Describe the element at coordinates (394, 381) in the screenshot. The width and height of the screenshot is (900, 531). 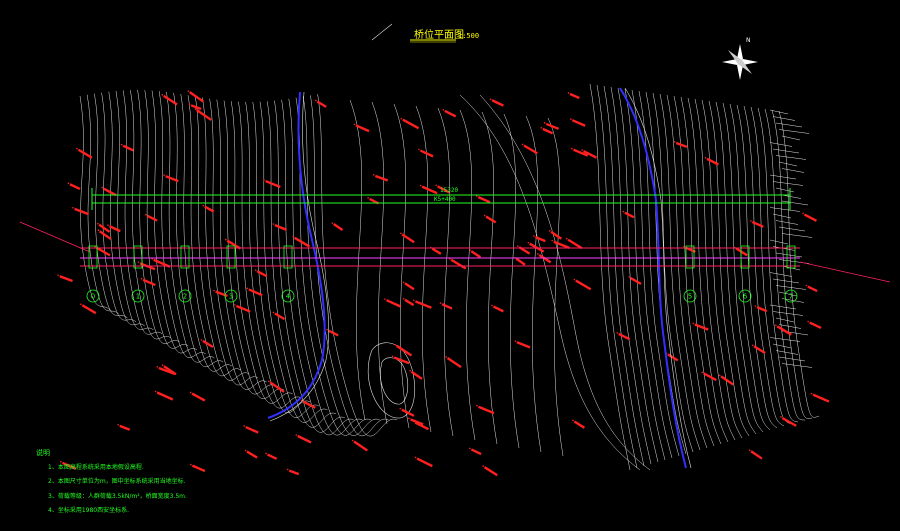
I see `contour-loop` at that location.